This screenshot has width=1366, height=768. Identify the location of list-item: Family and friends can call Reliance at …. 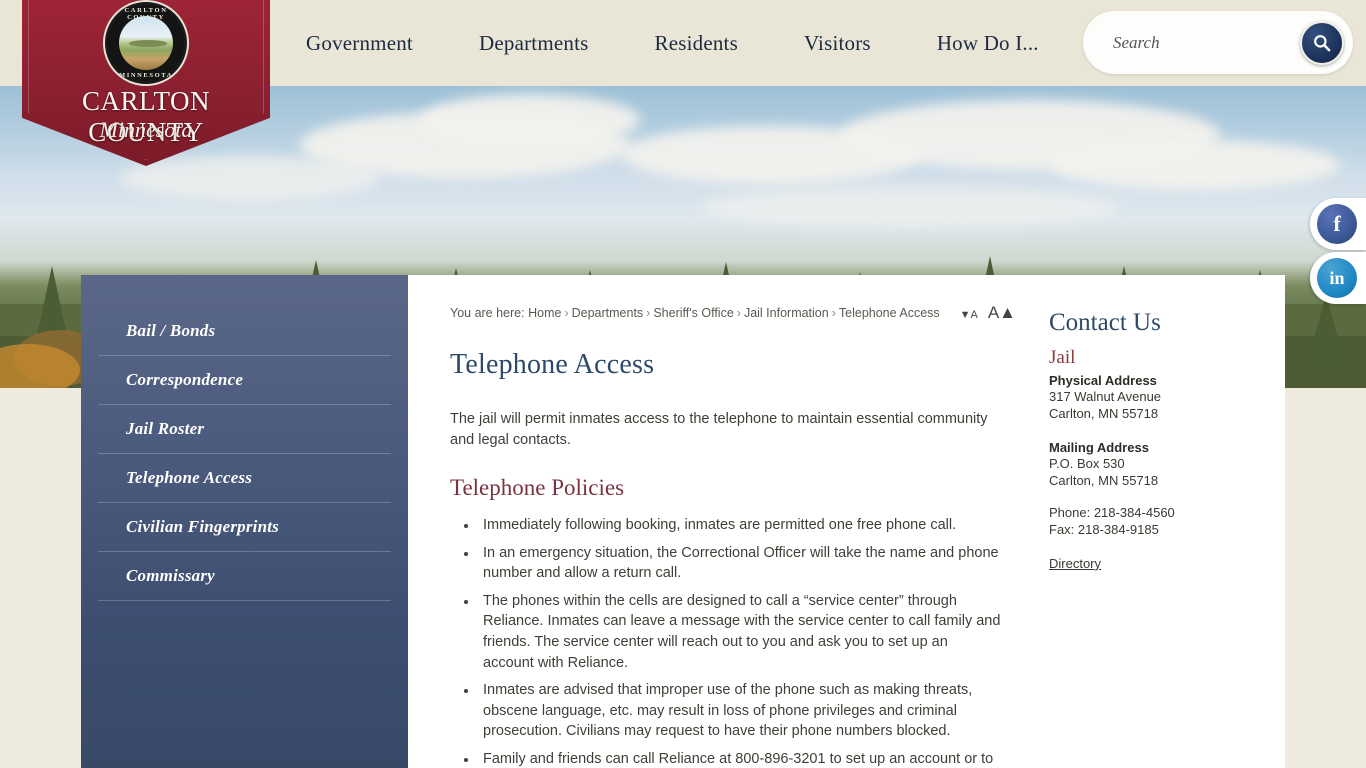
(740, 758).